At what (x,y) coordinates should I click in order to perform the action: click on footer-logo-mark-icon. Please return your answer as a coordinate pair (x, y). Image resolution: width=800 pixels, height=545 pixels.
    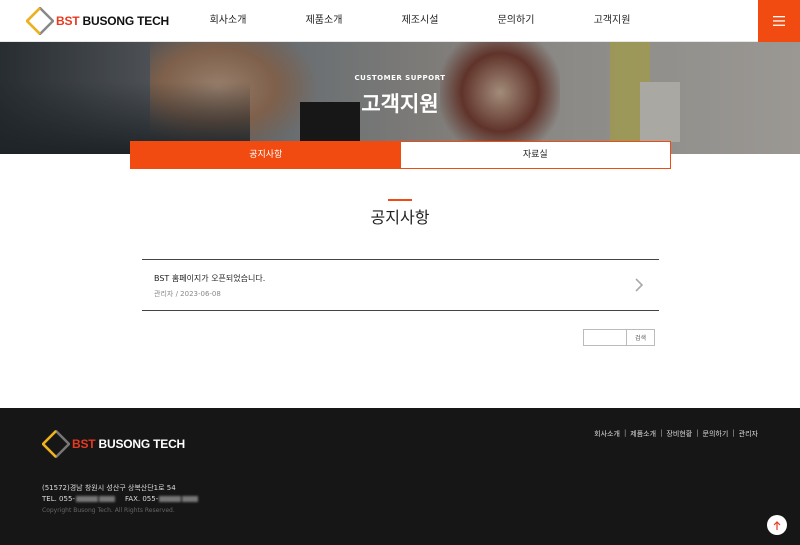
    Looking at the image, I should click on (56, 444).